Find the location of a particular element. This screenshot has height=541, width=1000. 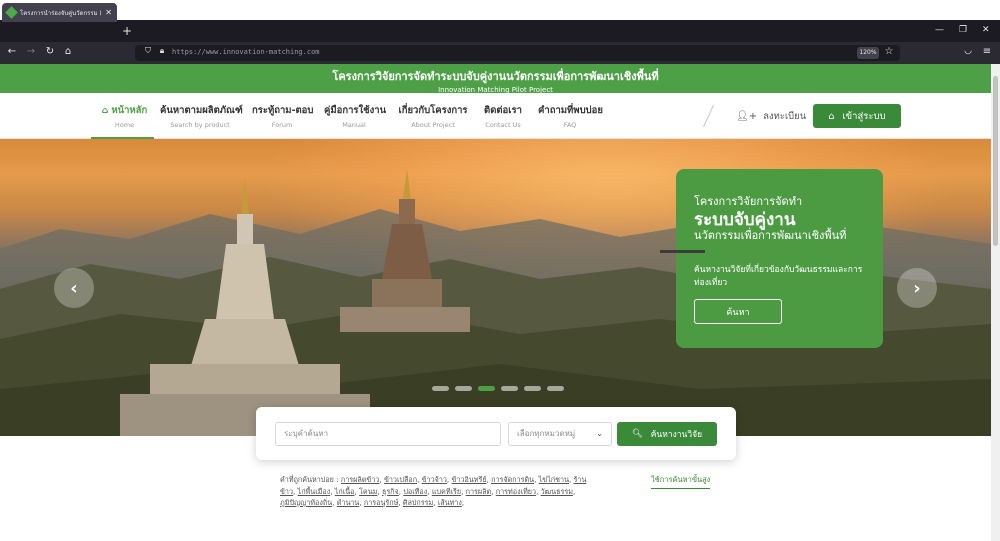

browser-tab: โครงการนำร่องจับคู่นวัตกรรม (Inn ✕ is located at coordinates (59, 12).